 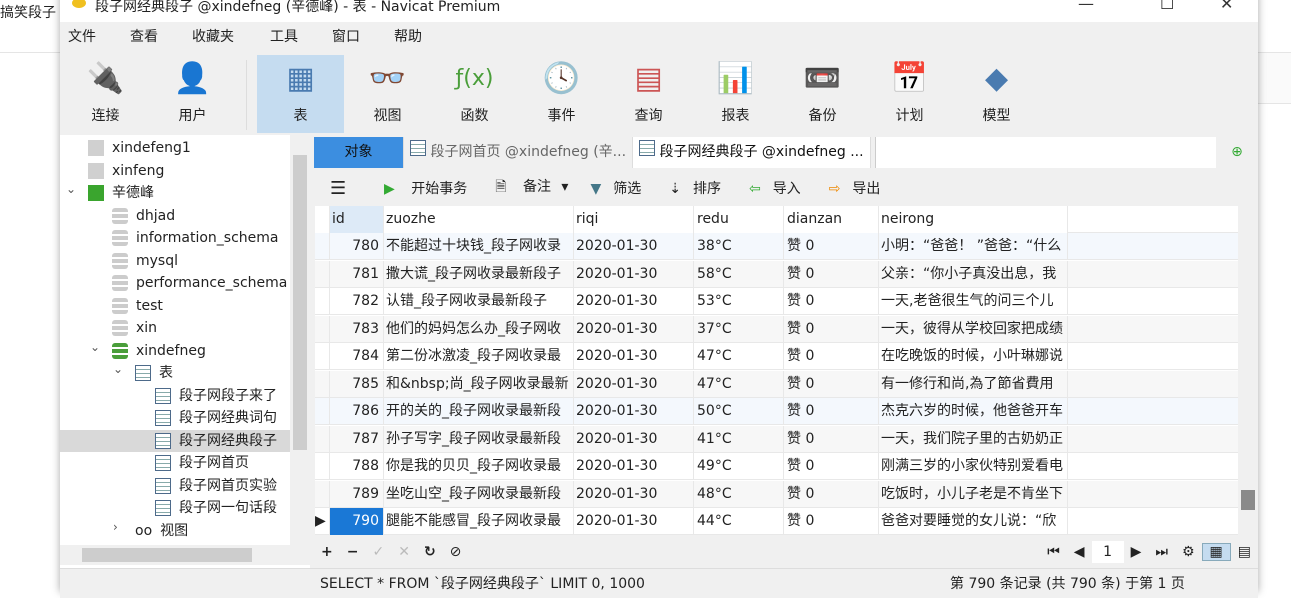 I want to click on menu-help: 帮助, so click(x=417, y=37).